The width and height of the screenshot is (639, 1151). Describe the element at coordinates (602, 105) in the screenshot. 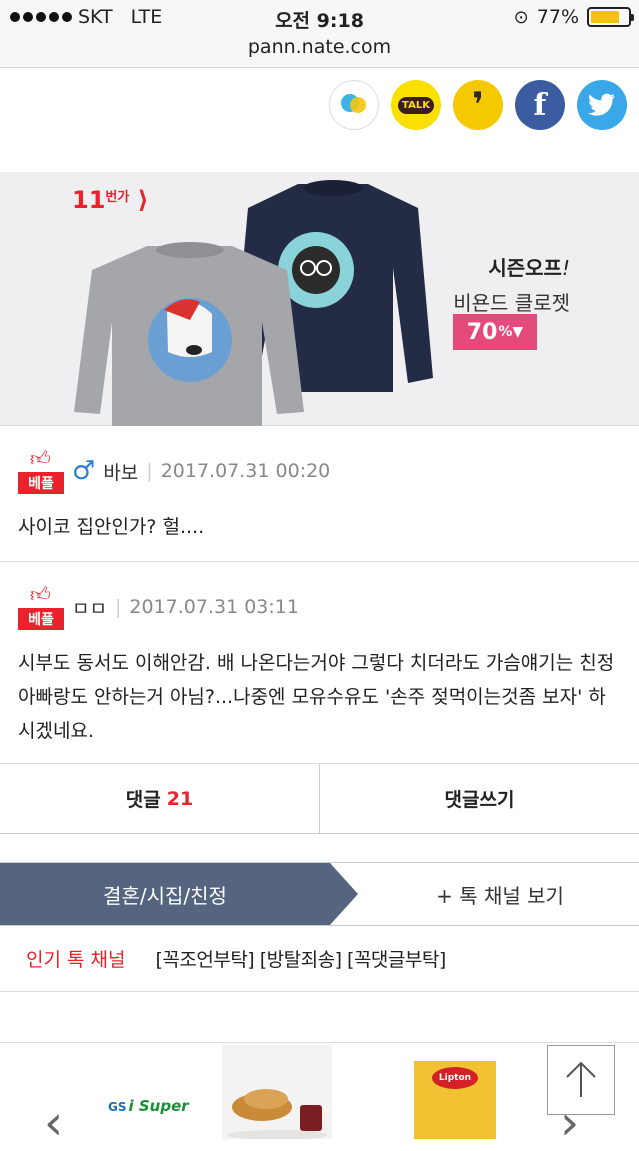

I see `twitter-icon` at that location.